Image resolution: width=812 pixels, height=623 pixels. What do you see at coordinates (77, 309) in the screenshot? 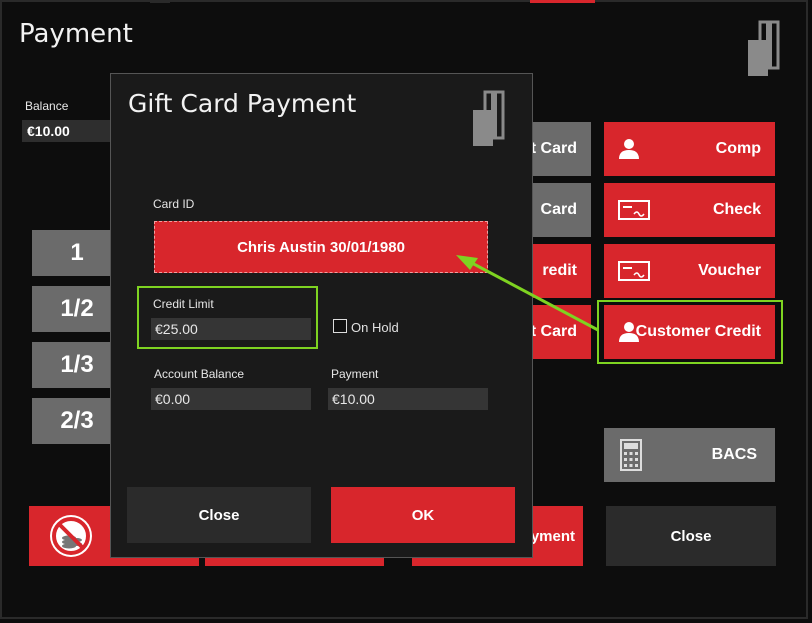
I see `split-button-half: 1/2` at bounding box center [77, 309].